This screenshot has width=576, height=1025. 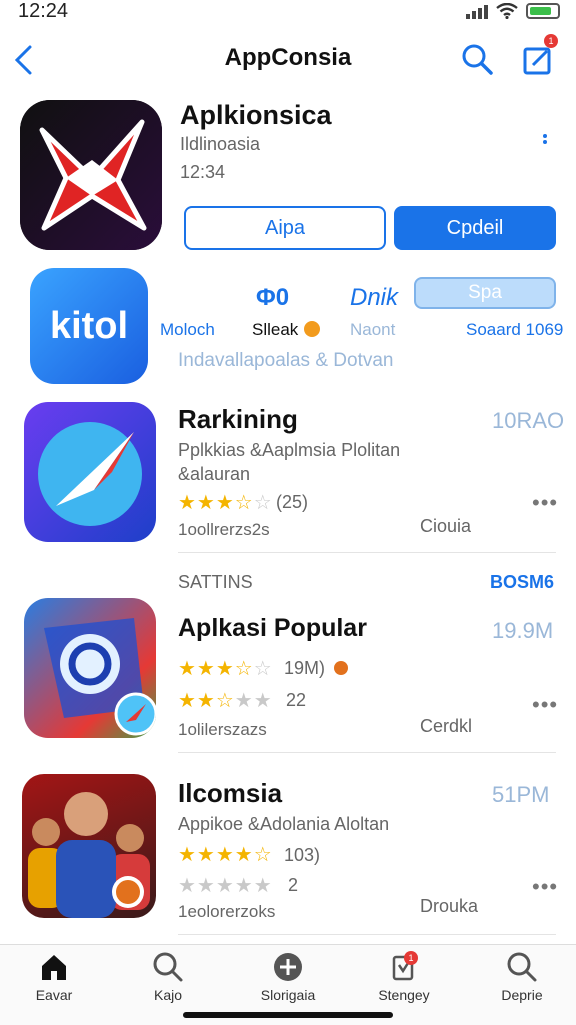 What do you see at coordinates (522, 582) in the screenshot?
I see `section-see-all-link: BOSM6` at bounding box center [522, 582].